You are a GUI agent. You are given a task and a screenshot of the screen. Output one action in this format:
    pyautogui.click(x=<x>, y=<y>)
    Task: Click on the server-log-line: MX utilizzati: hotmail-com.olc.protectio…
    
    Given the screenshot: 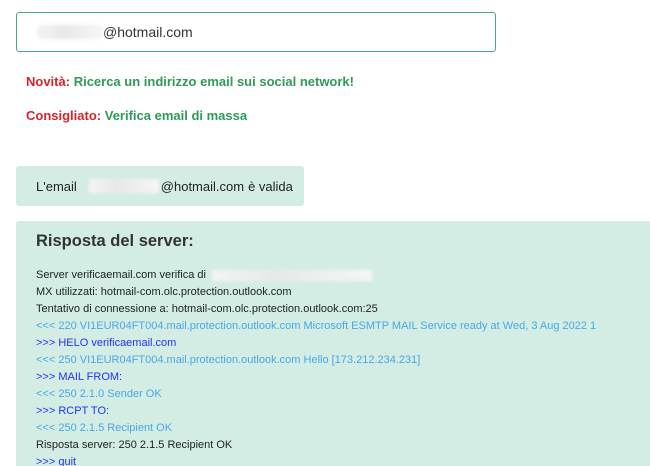 What is the action you would take?
    pyautogui.click(x=343, y=292)
    